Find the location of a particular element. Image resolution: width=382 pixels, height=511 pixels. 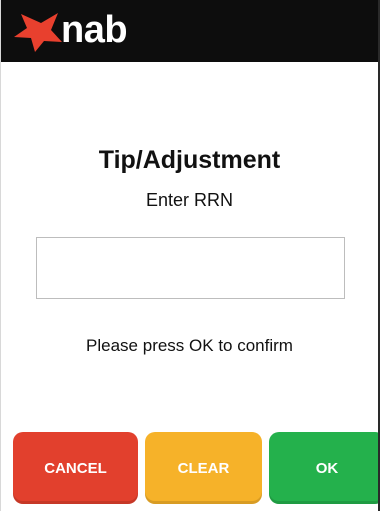

cancel-button: CANCEL is located at coordinates (75, 468).